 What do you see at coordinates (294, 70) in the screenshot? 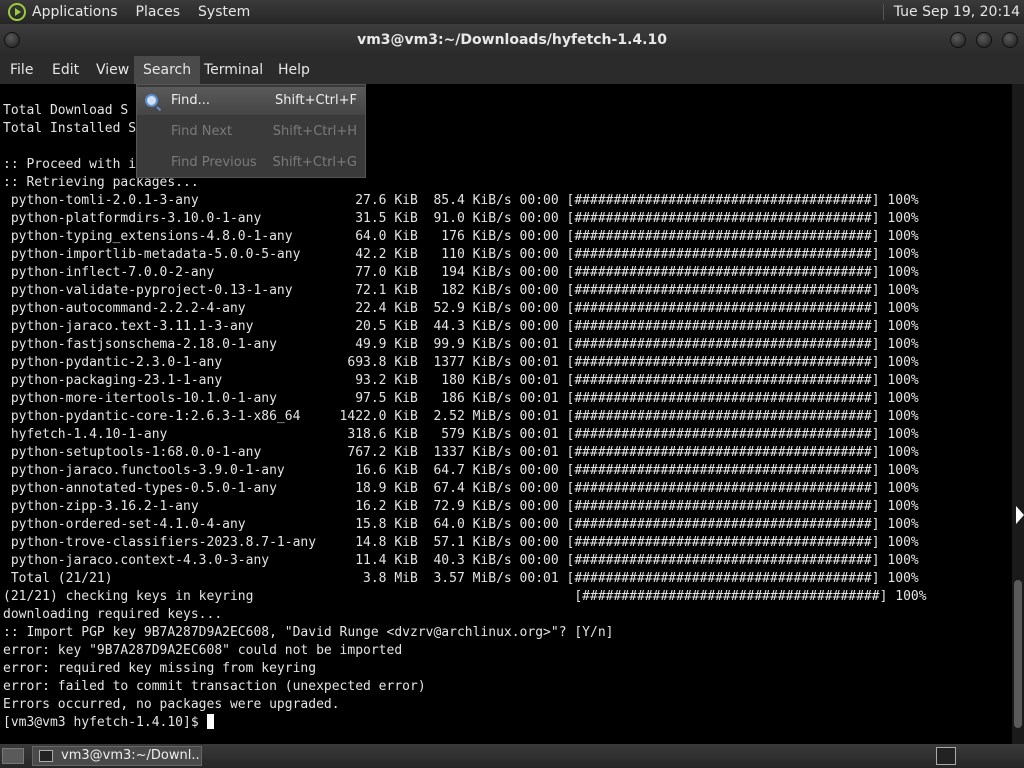
I see `menu-help: Help` at bounding box center [294, 70].